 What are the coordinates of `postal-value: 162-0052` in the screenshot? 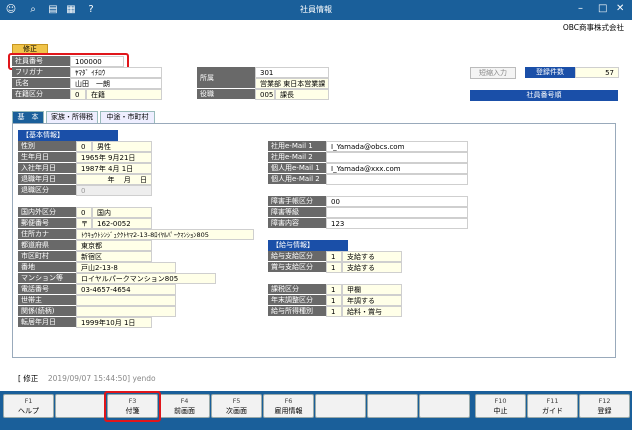 It's located at (122, 223).